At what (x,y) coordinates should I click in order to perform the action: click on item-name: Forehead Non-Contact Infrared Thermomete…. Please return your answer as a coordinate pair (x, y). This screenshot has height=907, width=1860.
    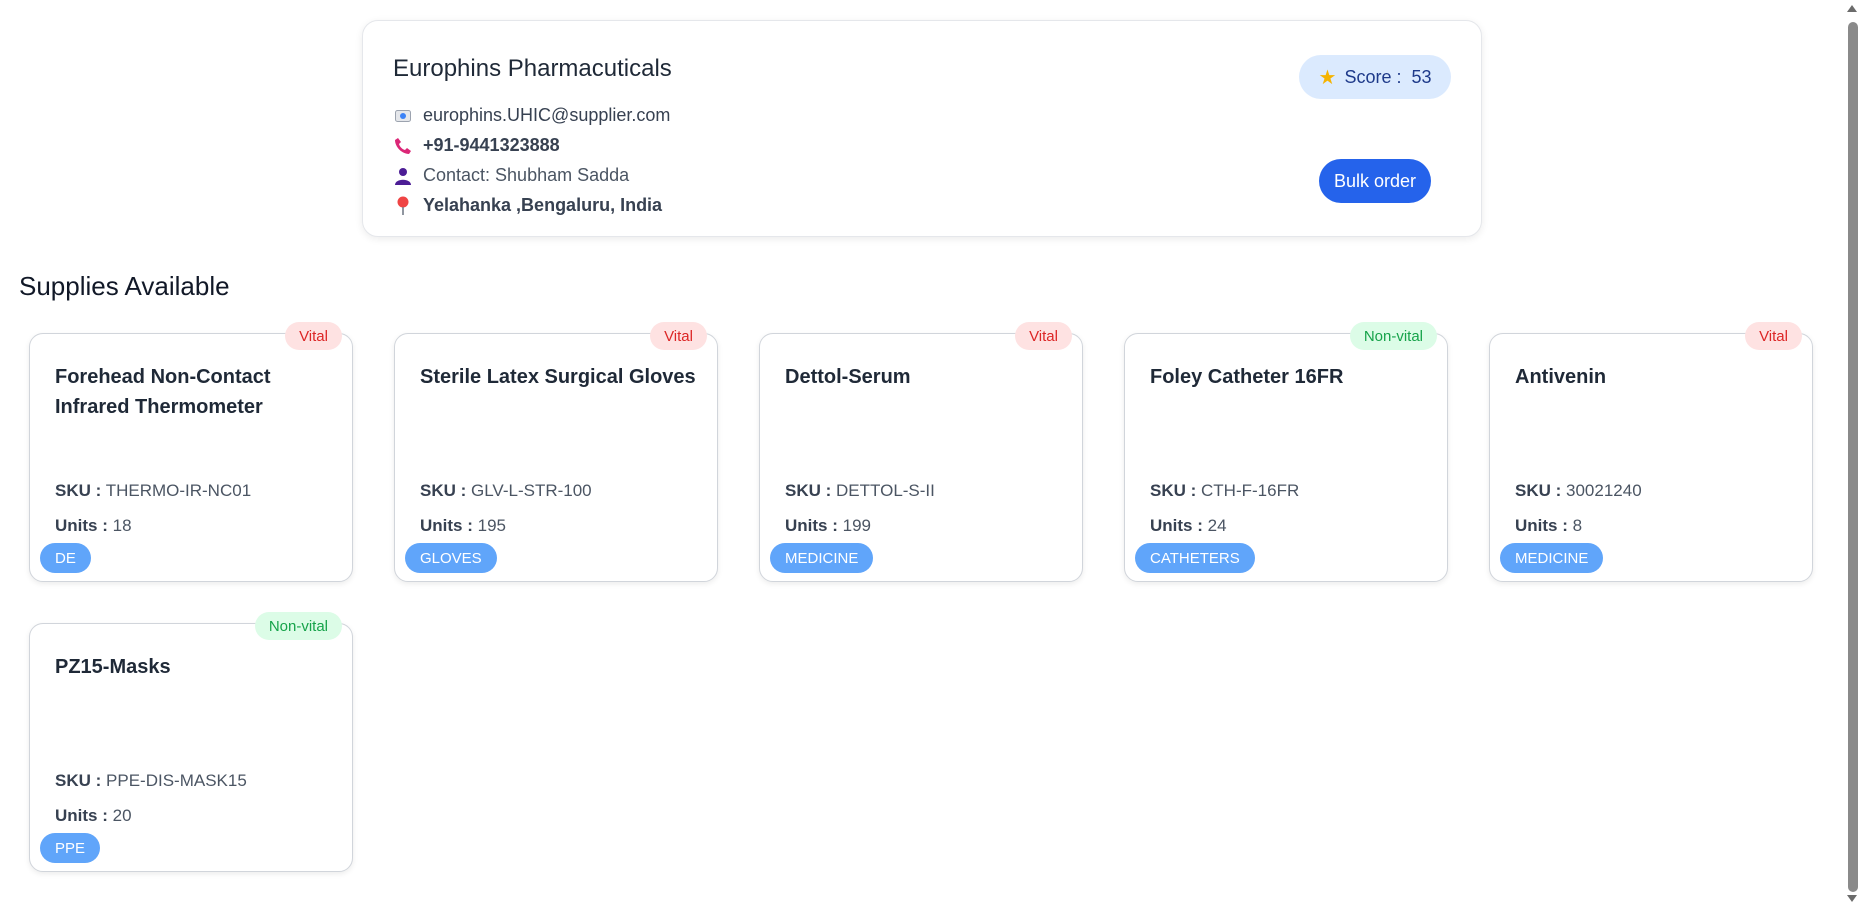
    Looking at the image, I should click on (163, 392).